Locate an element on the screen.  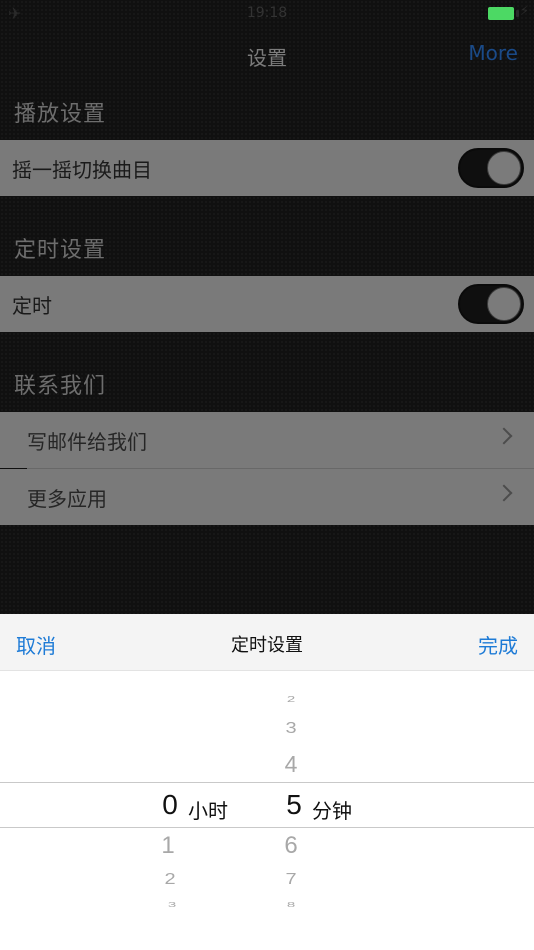
picker-title: 定时设置 is located at coordinates (267, 645).